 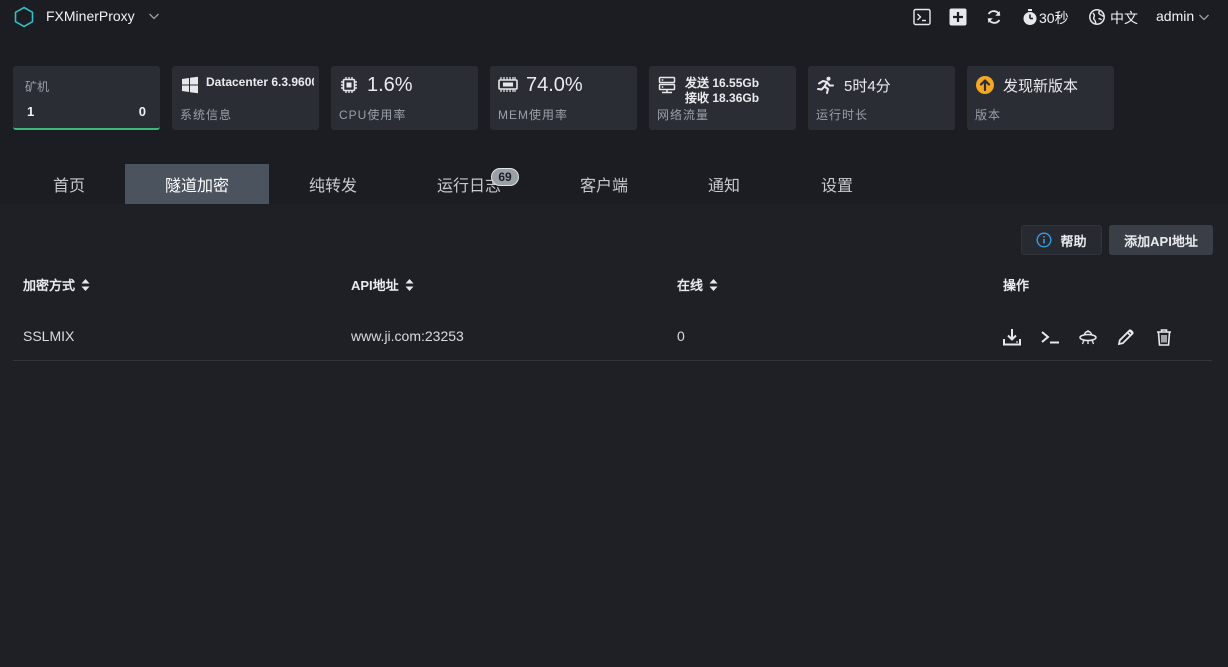 What do you see at coordinates (197, 184) in the screenshot?
I see `tab-tunnel-encryption: 隧道加密` at bounding box center [197, 184].